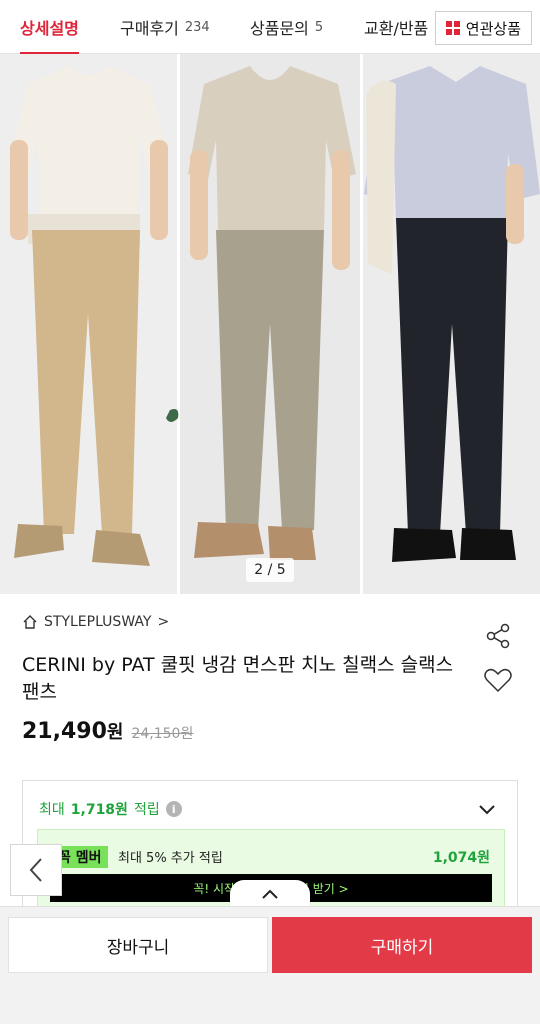 The height and width of the screenshot is (1024, 540). Describe the element at coordinates (452, 28) in the screenshot. I see `grid-icon` at that location.